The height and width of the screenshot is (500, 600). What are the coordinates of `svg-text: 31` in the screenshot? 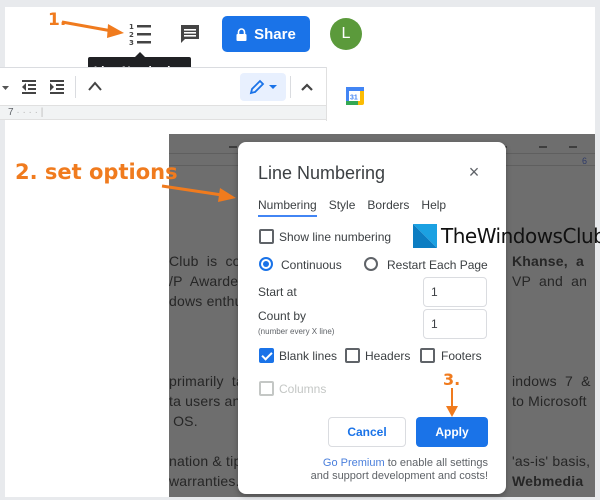 It's located at (354, 98).